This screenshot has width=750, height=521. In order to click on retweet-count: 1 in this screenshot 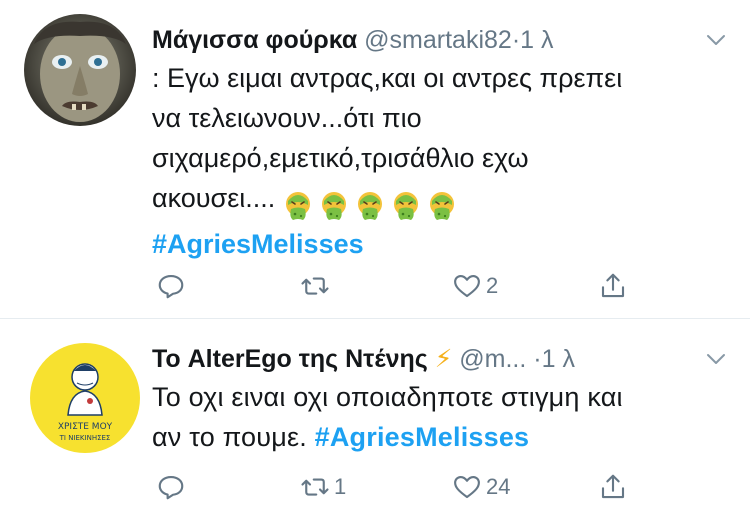, I will do `click(340, 486)`.